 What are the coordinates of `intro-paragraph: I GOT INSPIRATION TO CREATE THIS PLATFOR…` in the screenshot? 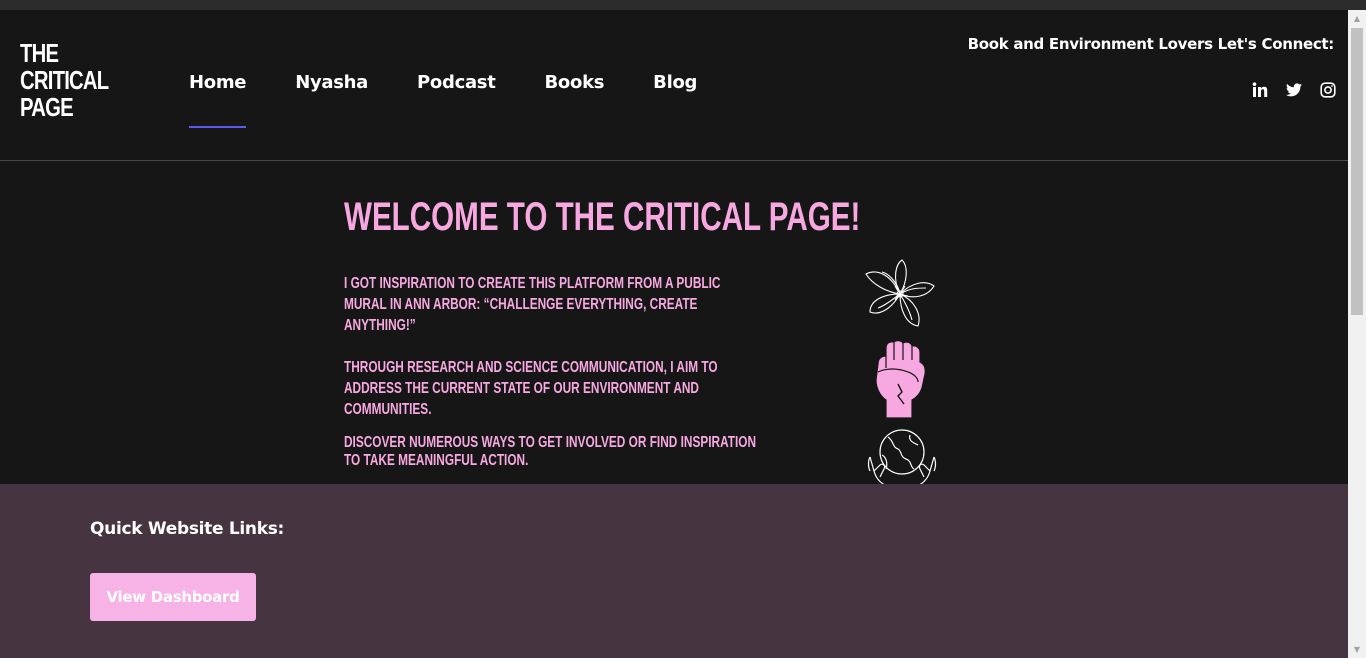 It's located at (532, 304).